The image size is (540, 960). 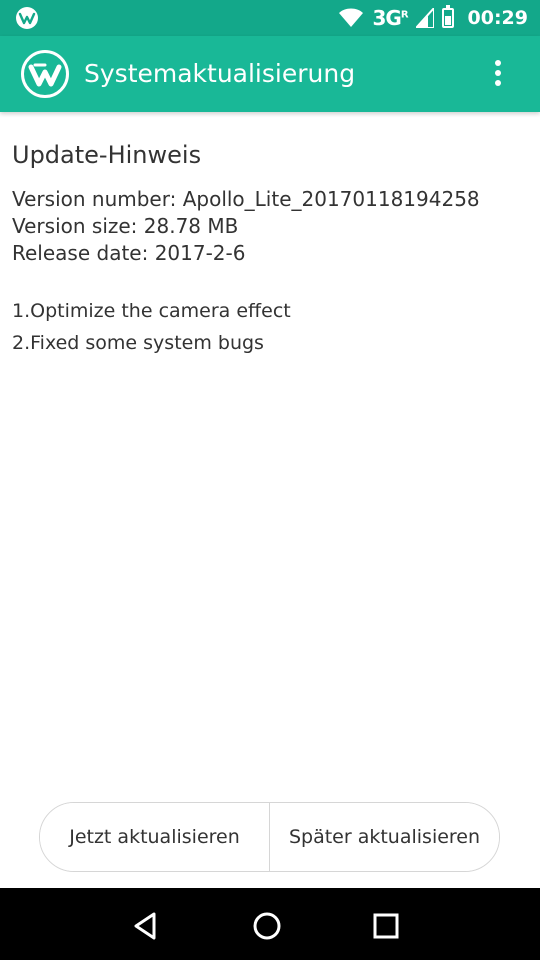 What do you see at coordinates (447, 16) in the screenshot?
I see `battery-icon` at bounding box center [447, 16].